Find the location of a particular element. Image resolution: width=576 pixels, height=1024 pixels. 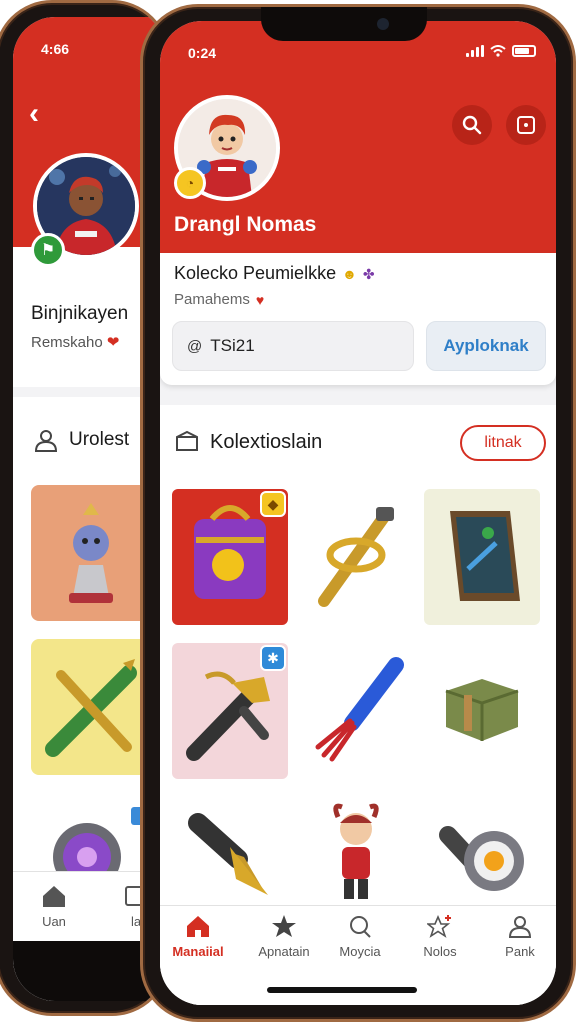

tab-label: Pank is located at coordinates (520, 951).